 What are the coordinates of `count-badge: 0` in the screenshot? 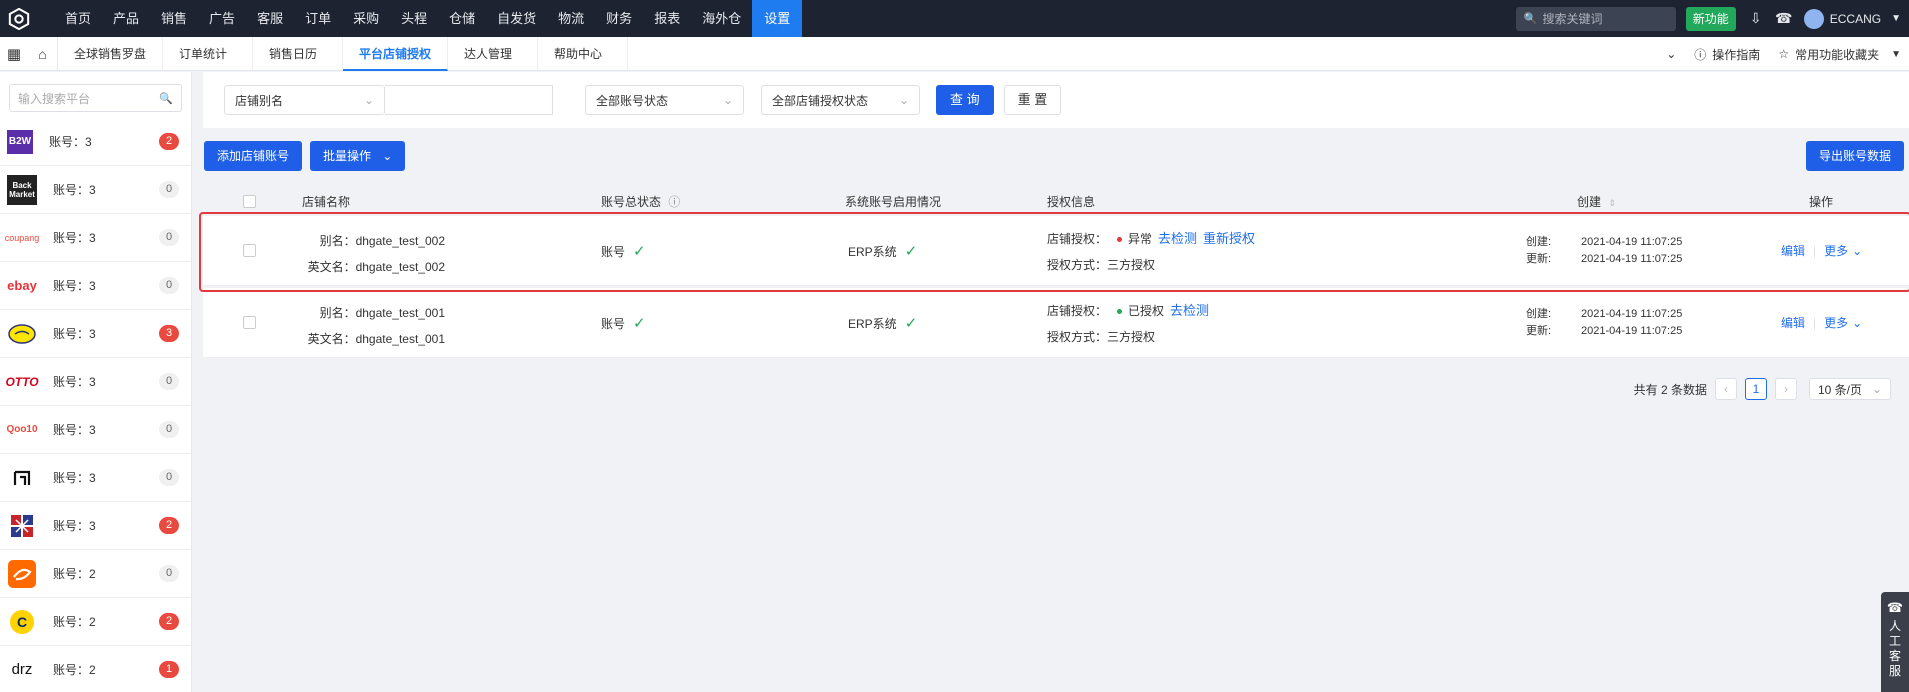 It's located at (169, 237).